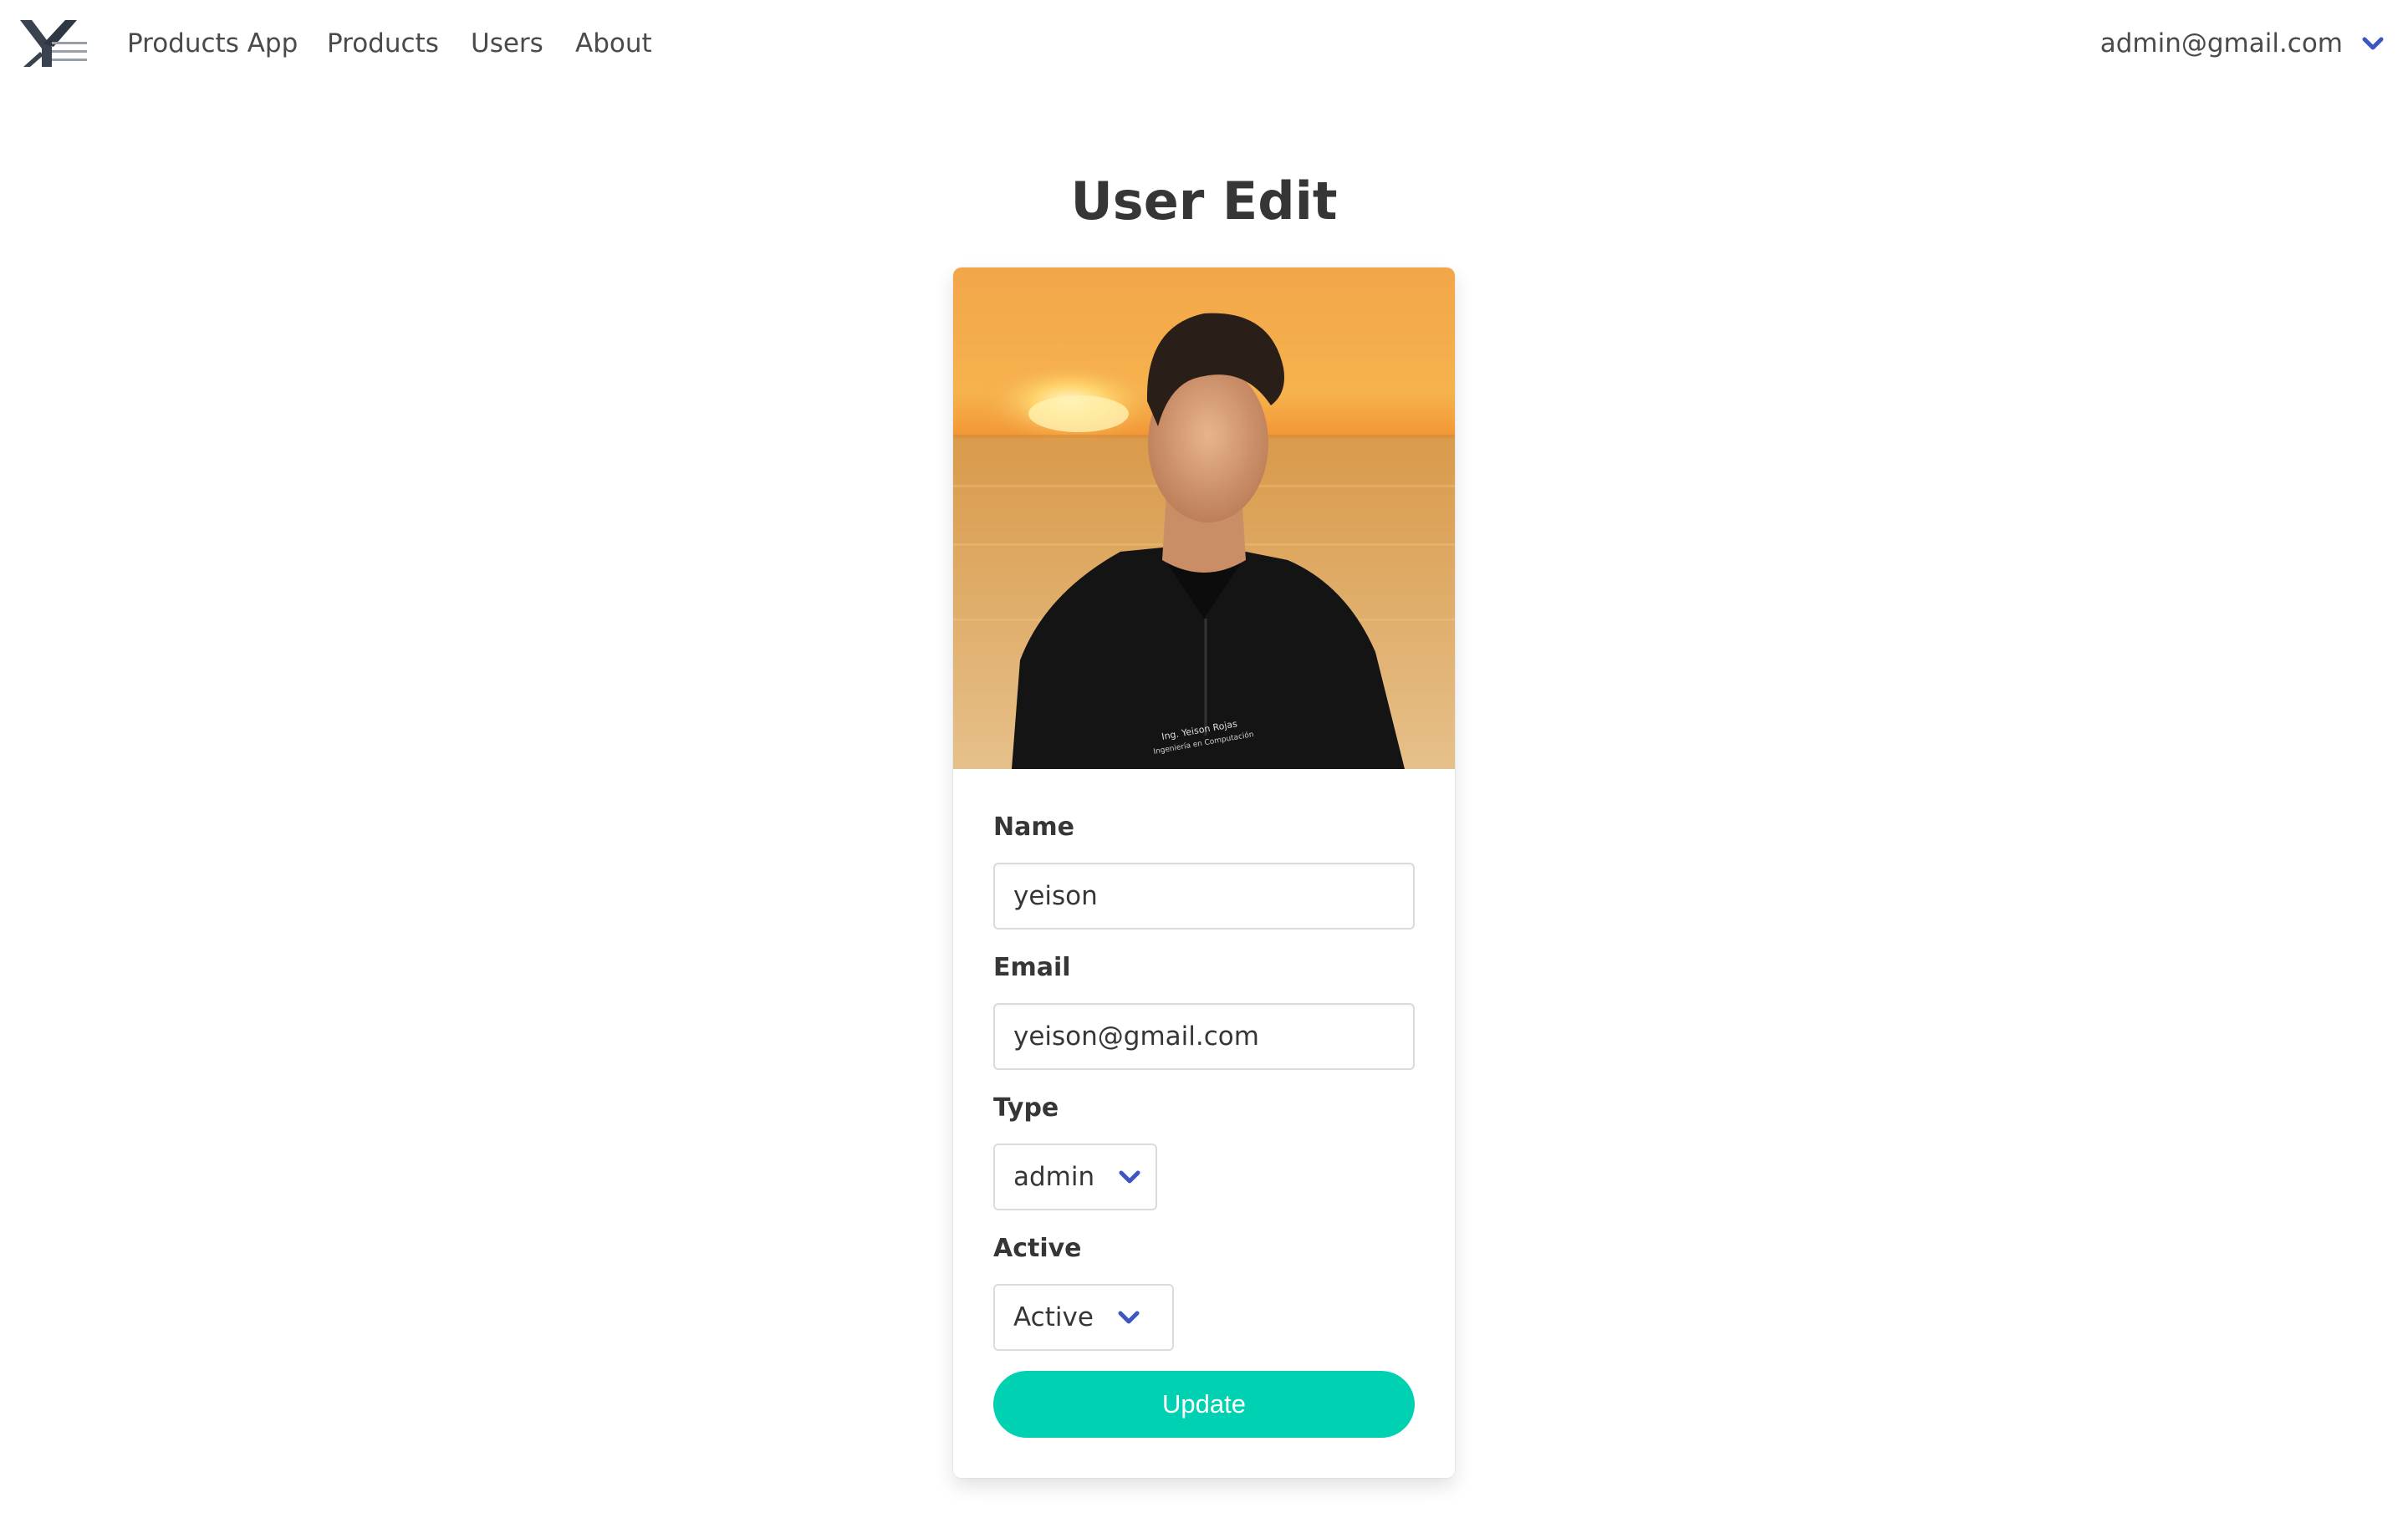 This screenshot has height=1518, width=2408. I want to click on email-label: Email, so click(1032, 967).